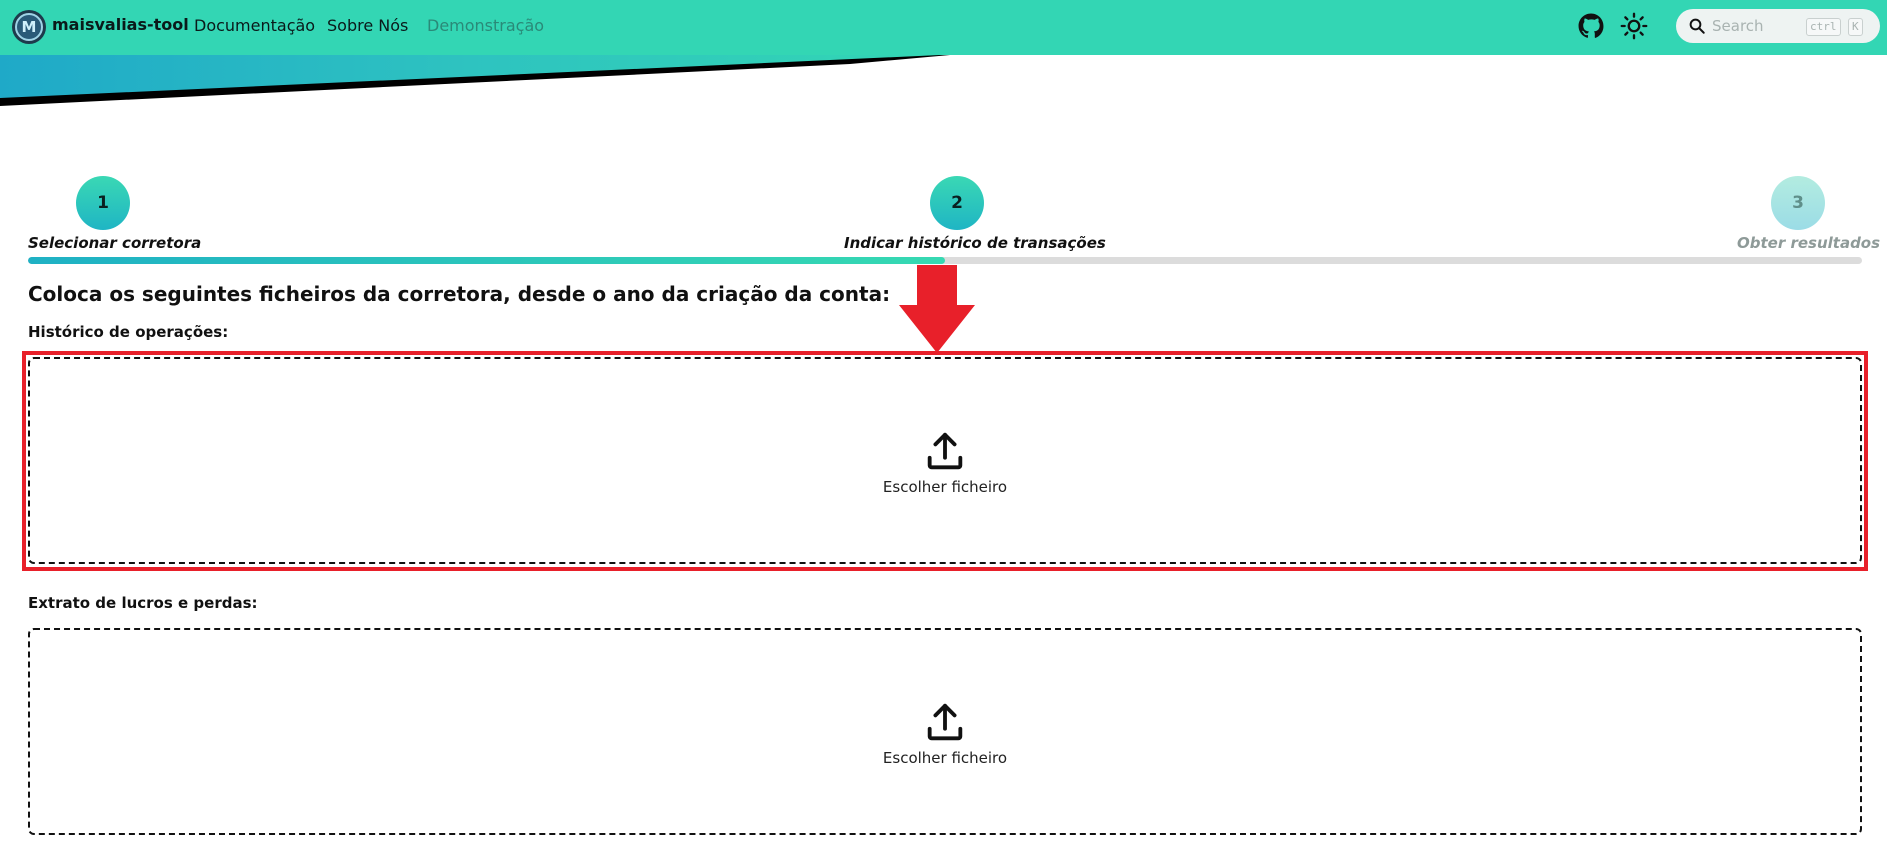 This screenshot has width=1887, height=855. What do you see at coordinates (975, 243) in the screenshot?
I see `step-2-label: Indicar histórico de transações` at bounding box center [975, 243].